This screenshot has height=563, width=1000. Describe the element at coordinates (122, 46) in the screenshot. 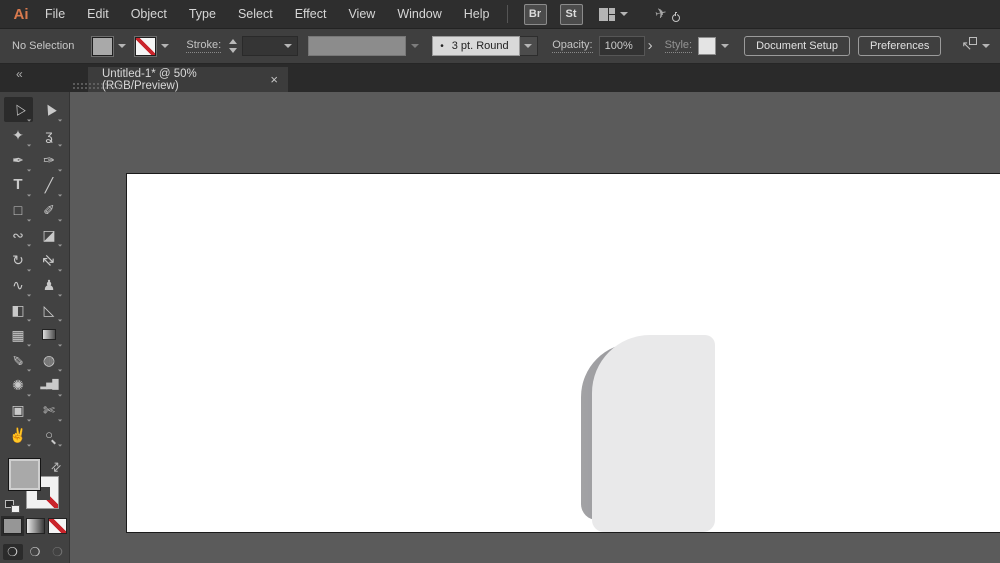

I see `fill-chevron-down-icon` at that location.